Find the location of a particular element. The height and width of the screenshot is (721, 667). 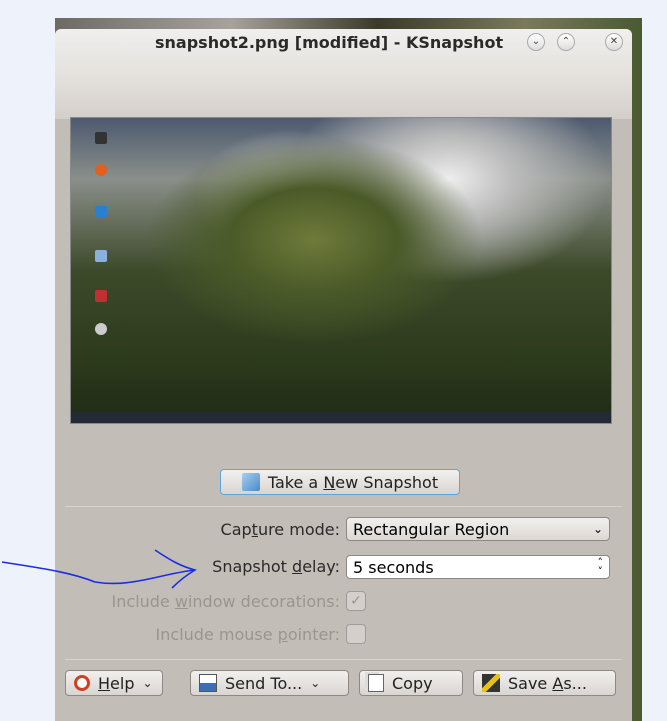

preview-taskbar is located at coordinates (341, 417).